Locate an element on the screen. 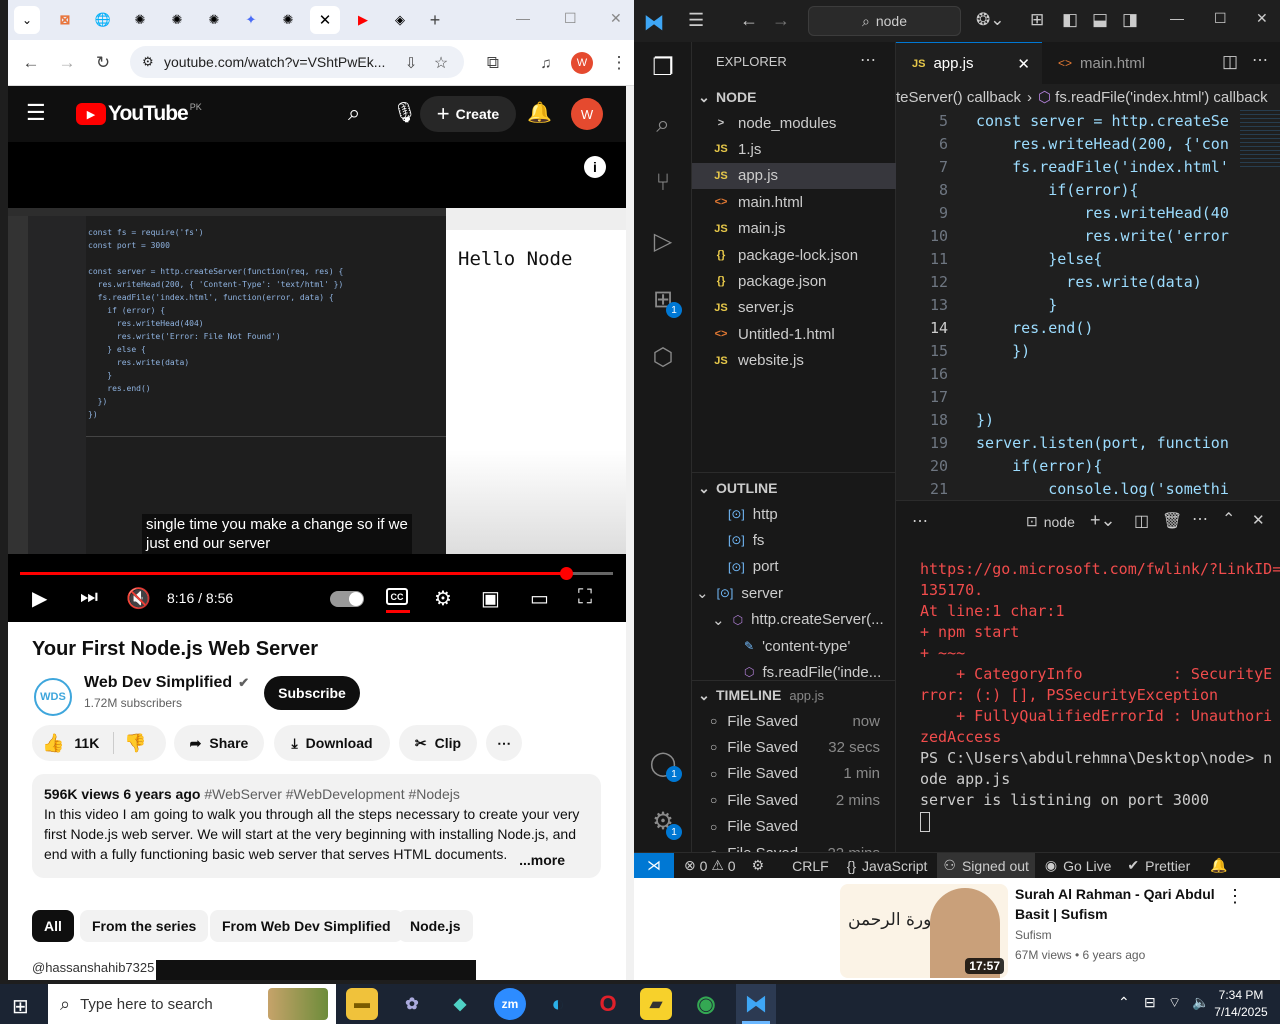 The height and width of the screenshot is (1024, 1280). theater-icon: ▭ is located at coordinates (539, 598).